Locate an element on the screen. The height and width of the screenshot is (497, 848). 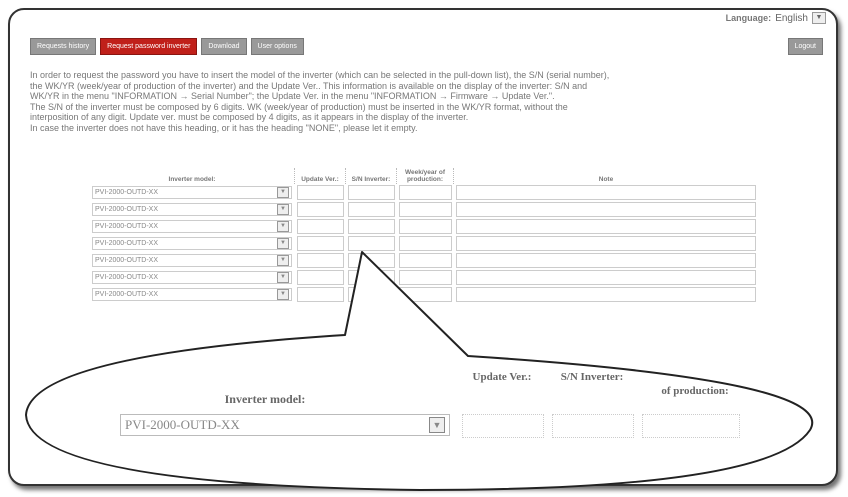
zoom-sn-input is located at coordinates (593, 426).